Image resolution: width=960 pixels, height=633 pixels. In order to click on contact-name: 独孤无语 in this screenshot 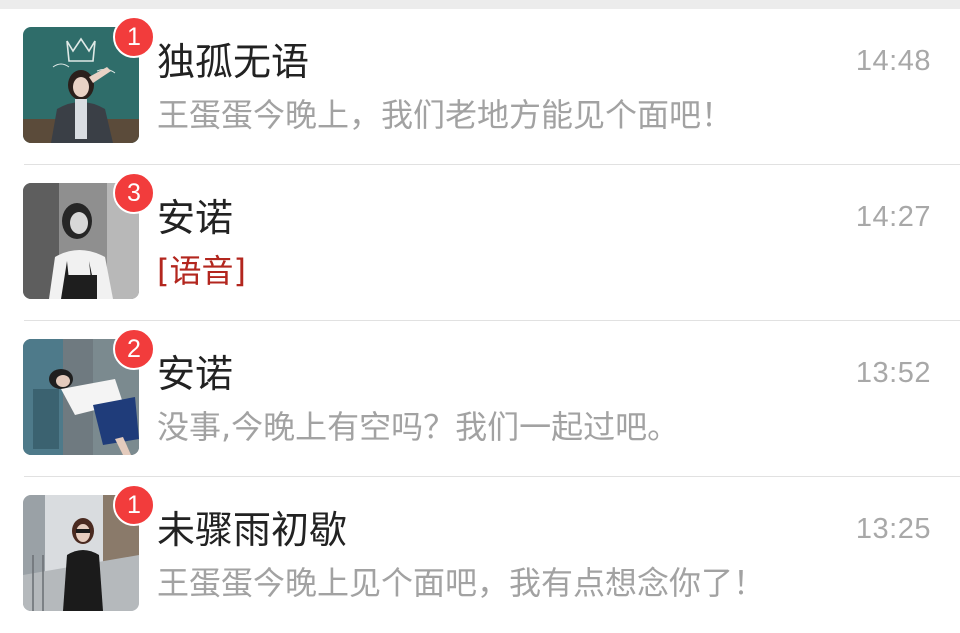, I will do `click(233, 62)`.